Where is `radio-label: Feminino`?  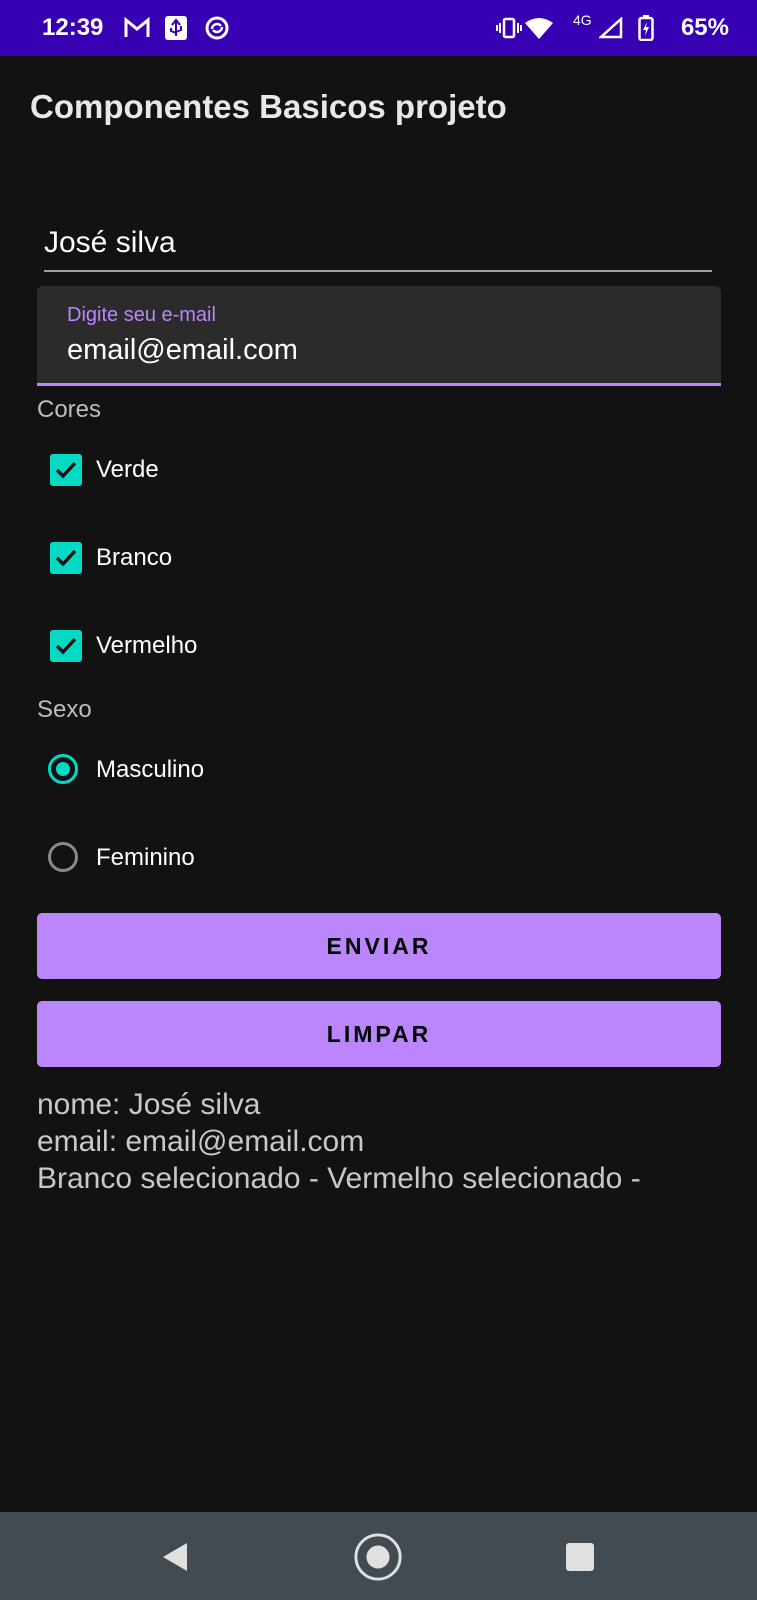 radio-label: Feminino is located at coordinates (145, 857).